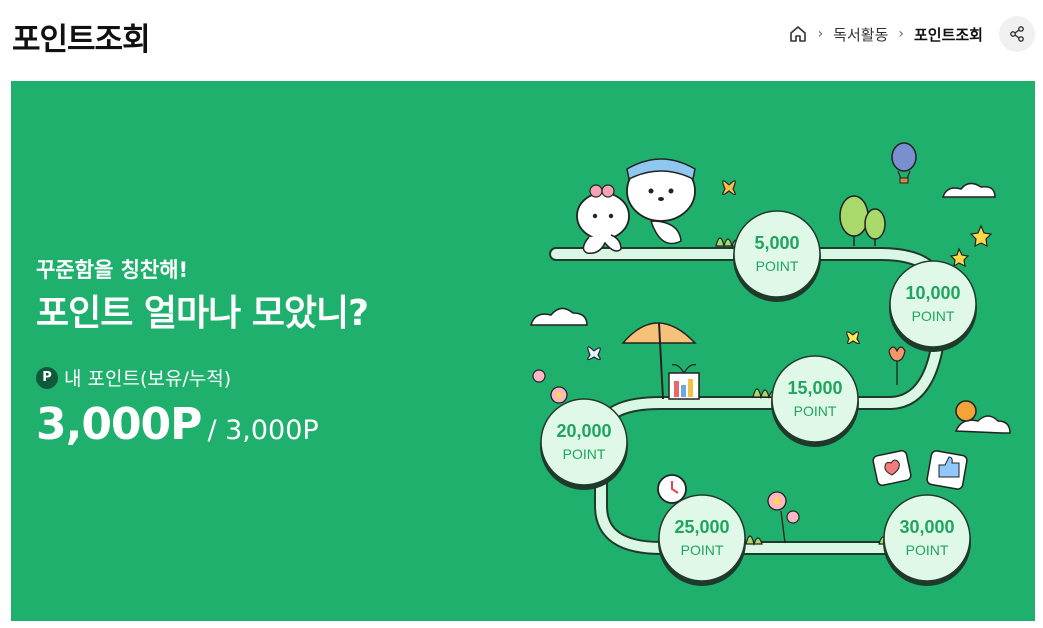 Image resolution: width=1043 pixels, height=628 pixels. Describe the element at coordinates (815, 401) in the screenshot. I see `milestone-15000: 15,000 POINT` at that location.